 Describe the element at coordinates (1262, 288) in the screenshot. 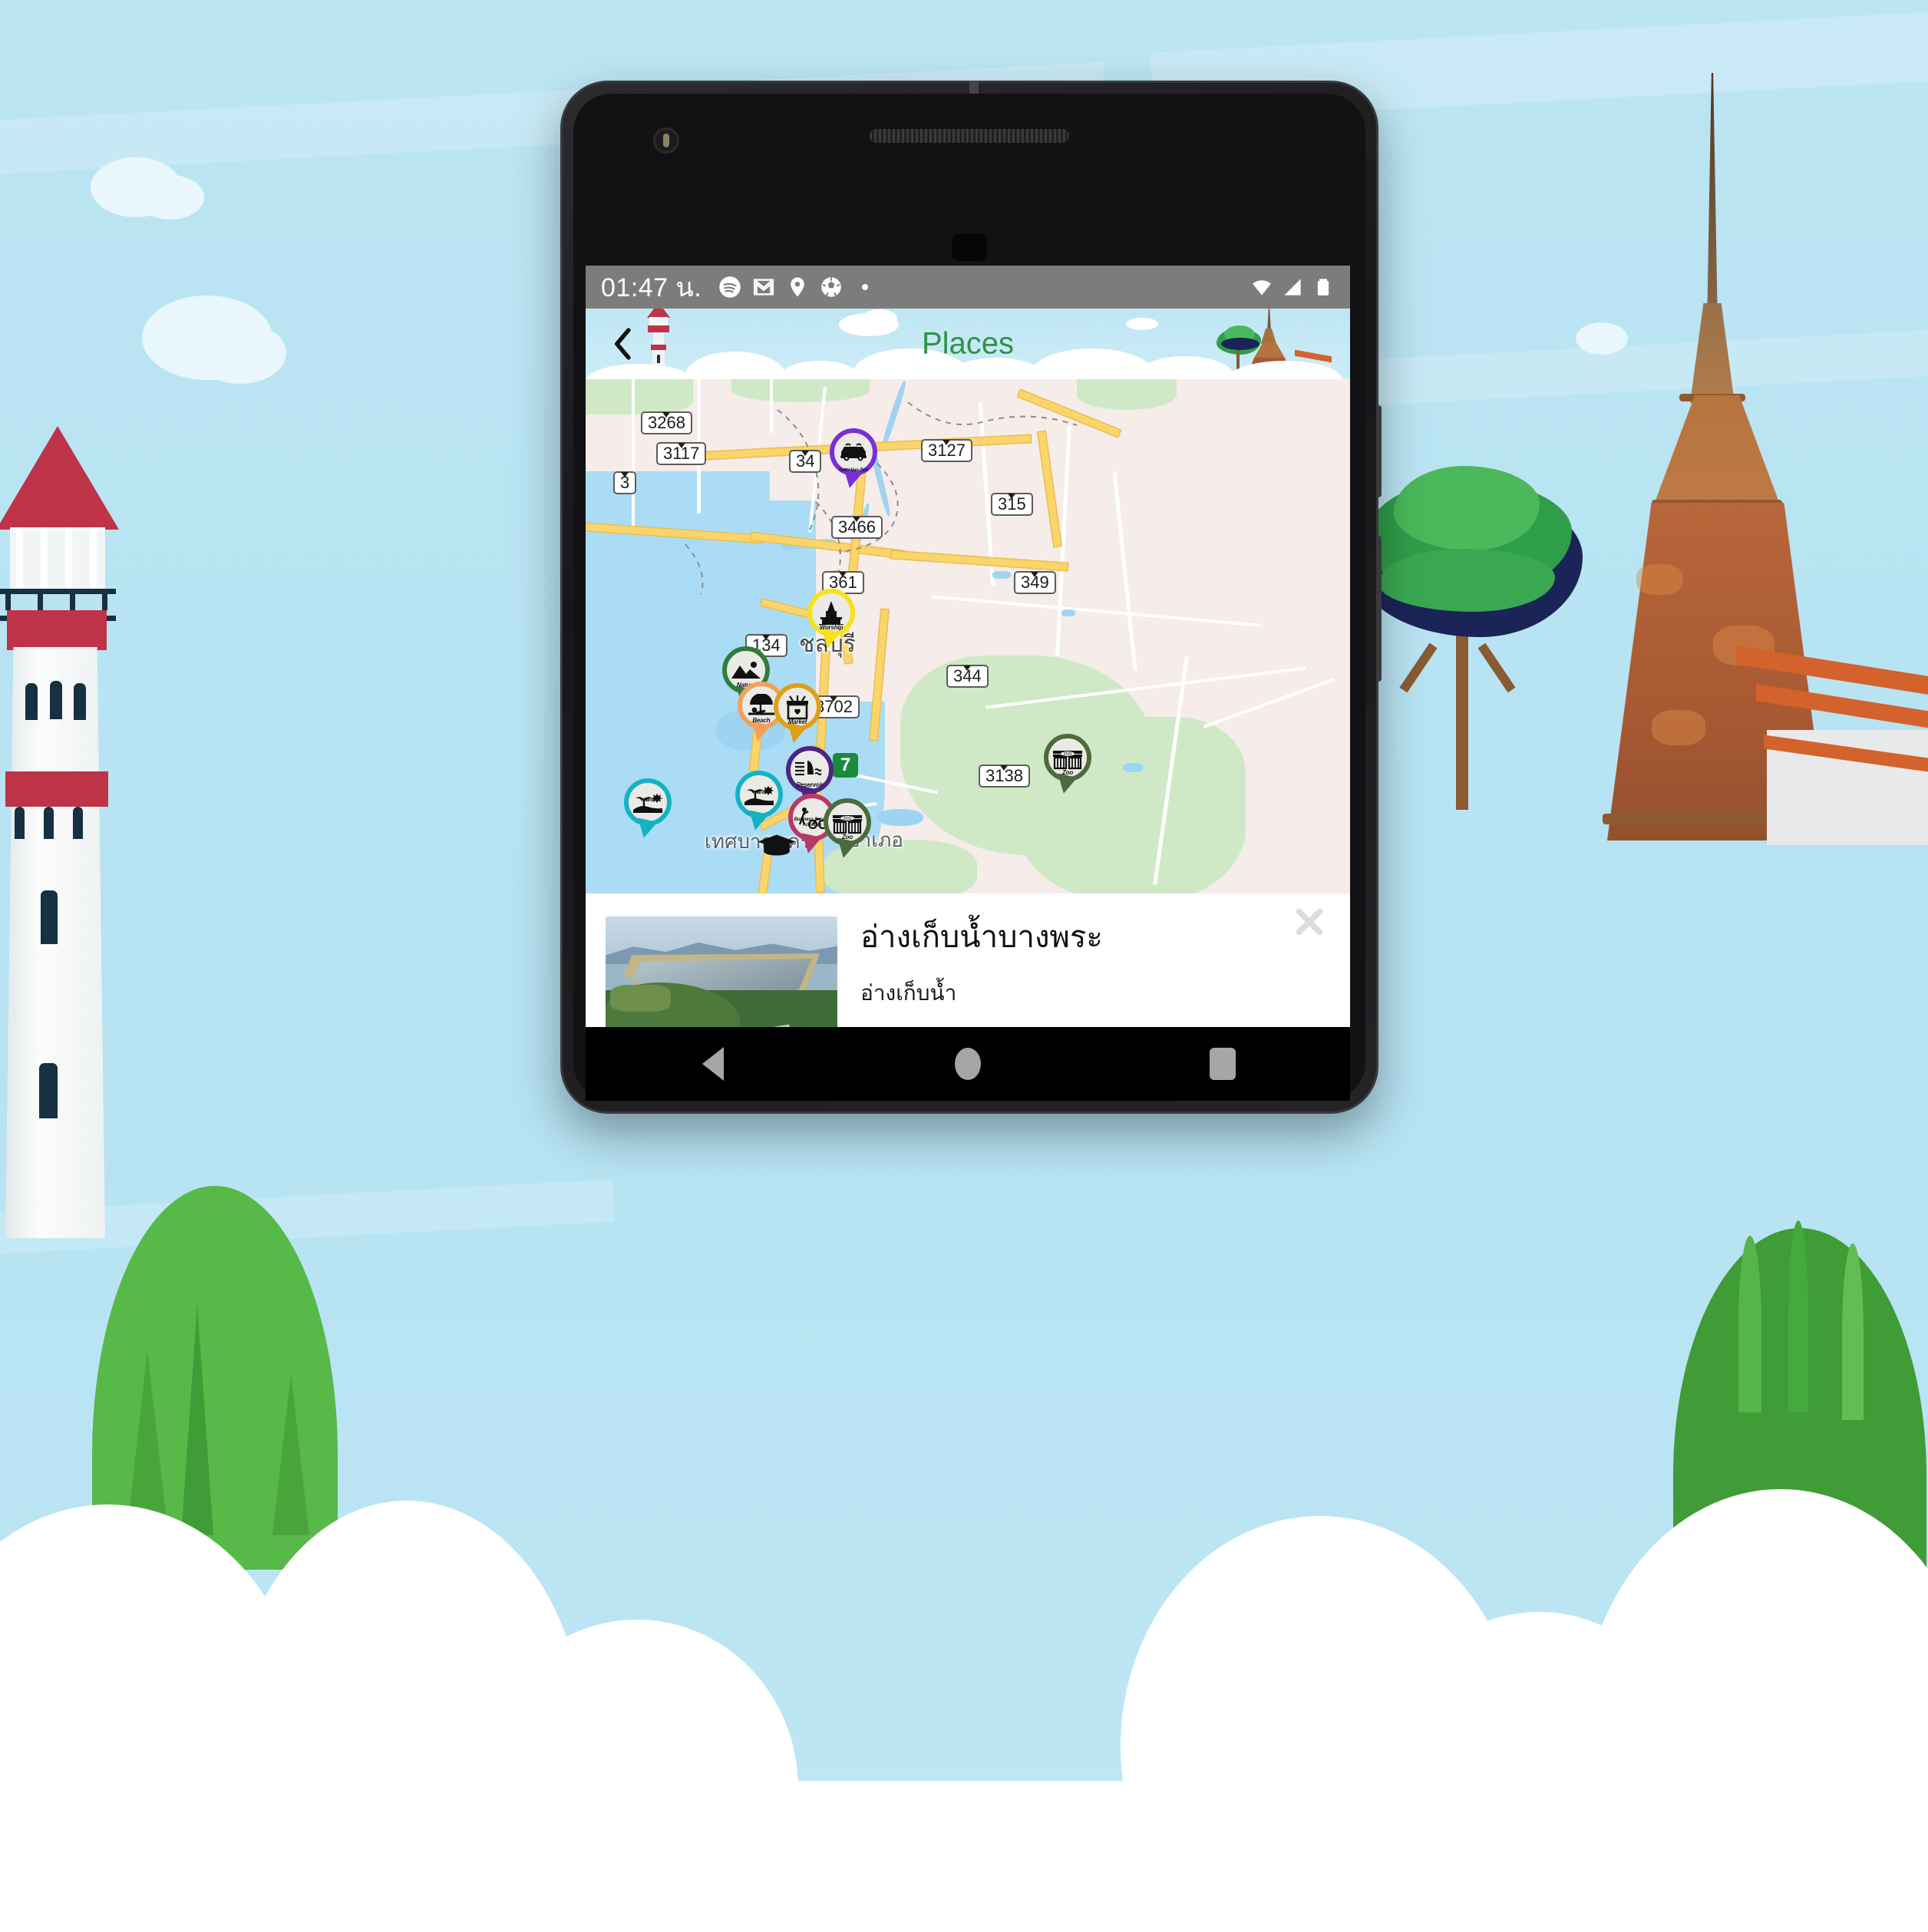

I see `wifi-icon` at that location.